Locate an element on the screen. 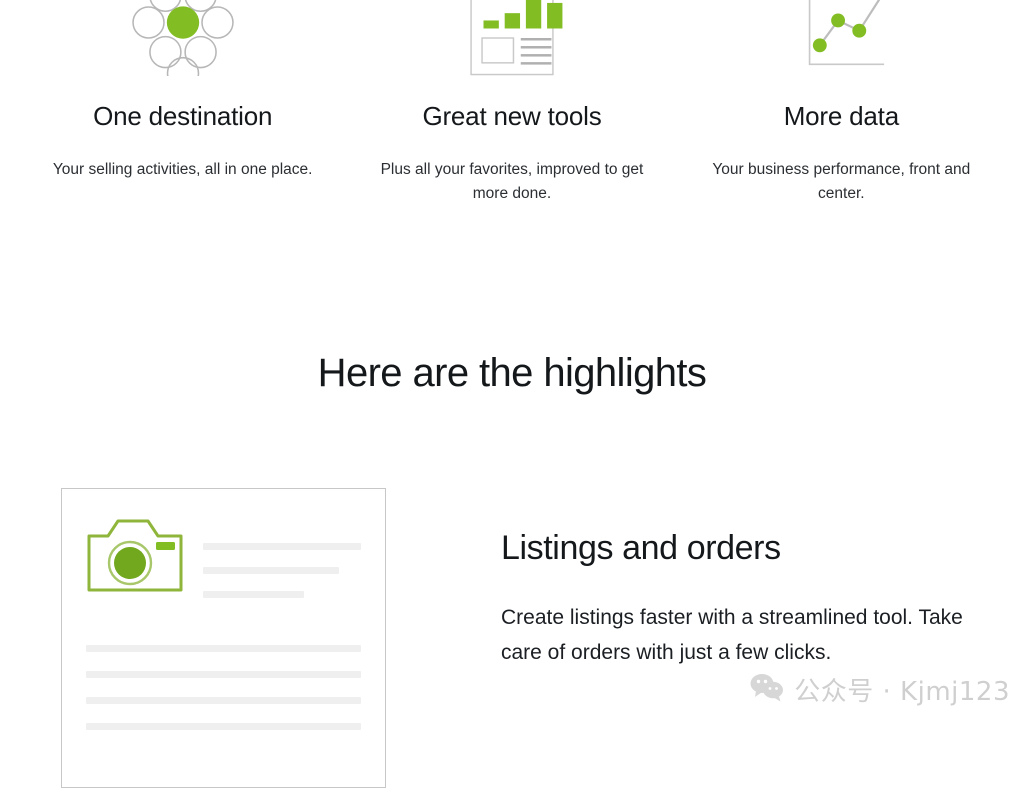 Image resolution: width=1024 pixels, height=788 pixels. camera-icon is located at coordinates (135, 558).